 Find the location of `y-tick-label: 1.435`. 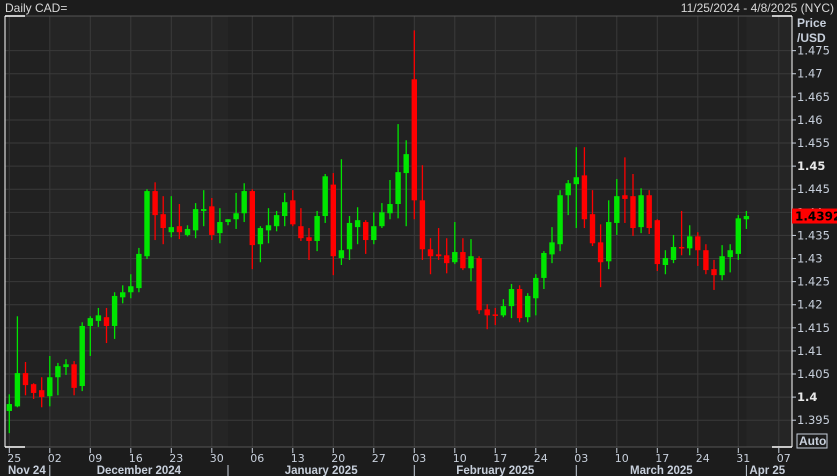

y-tick-label: 1.435 is located at coordinates (813, 235).